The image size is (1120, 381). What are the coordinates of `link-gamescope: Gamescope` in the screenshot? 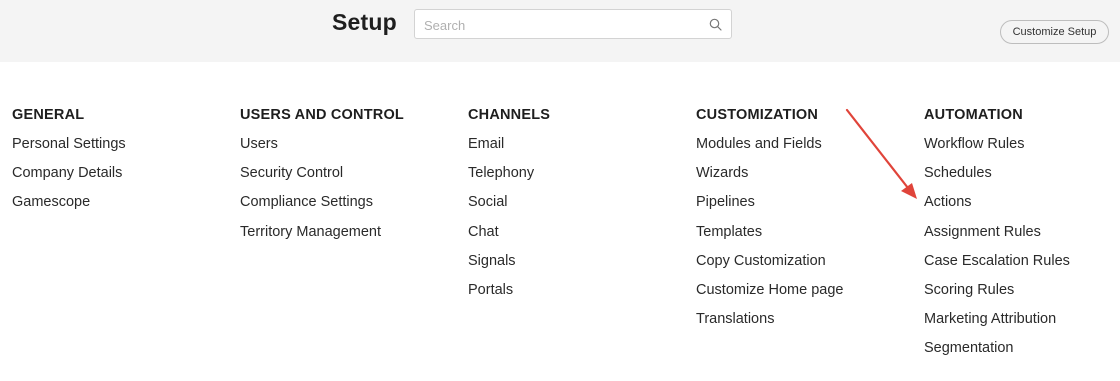 It's located at (122, 207).